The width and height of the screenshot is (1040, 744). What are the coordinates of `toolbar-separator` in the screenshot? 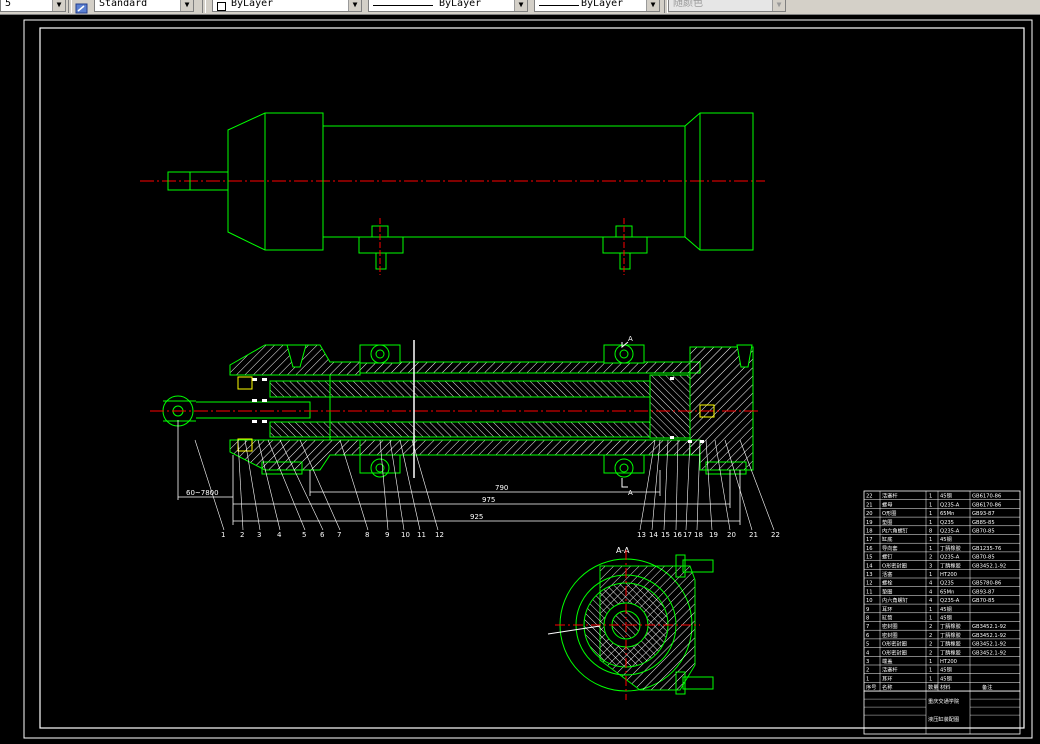 It's located at (70, 6).